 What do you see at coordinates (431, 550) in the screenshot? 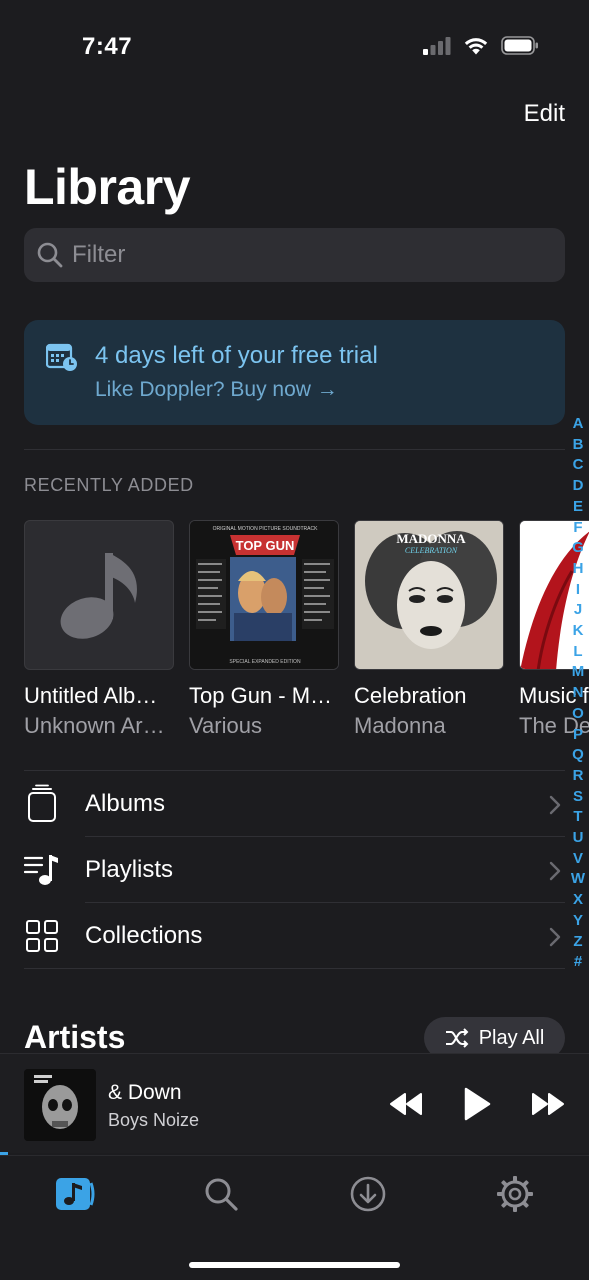
I see `cover-sub-text: CELEBRATION` at bounding box center [431, 550].